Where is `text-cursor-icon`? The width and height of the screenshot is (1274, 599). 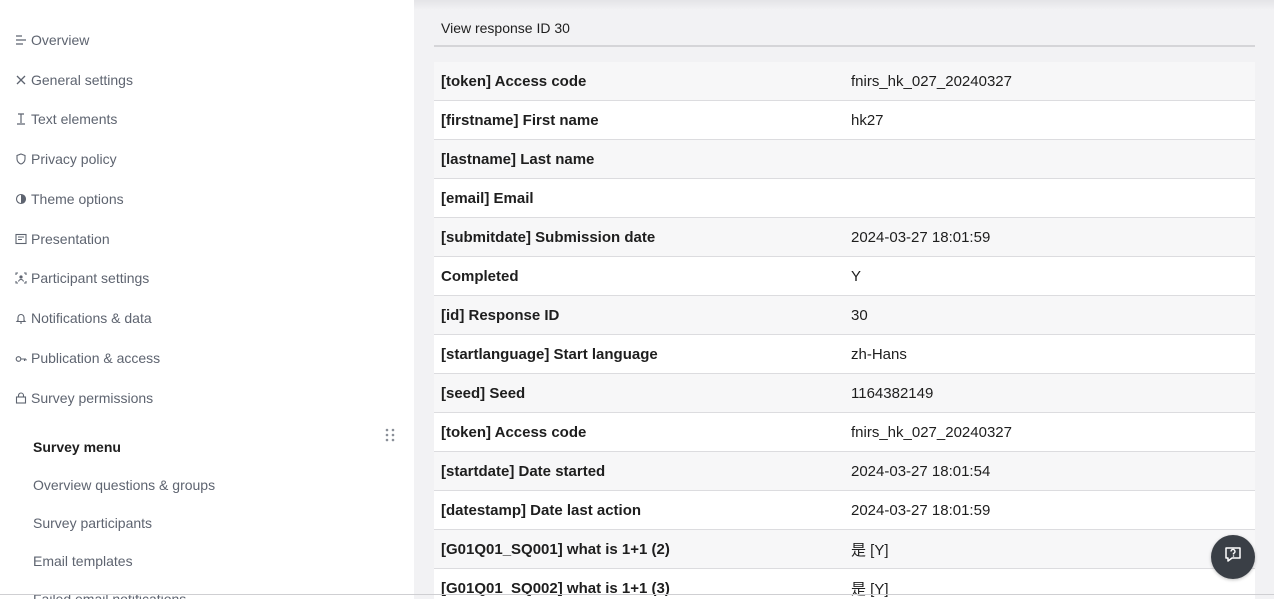 text-cursor-icon is located at coordinates (21, 119).